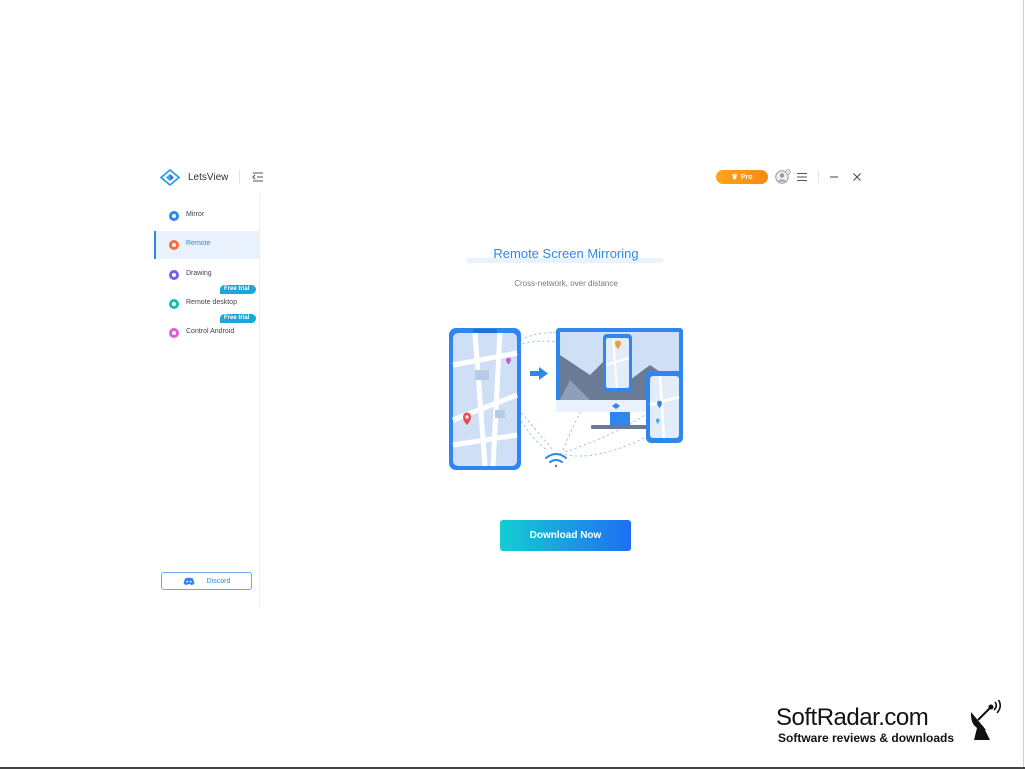  What do you see at coordinates (189, 581) in the screenshot?
I see `discord-icon` at bounding box center [189, 581].